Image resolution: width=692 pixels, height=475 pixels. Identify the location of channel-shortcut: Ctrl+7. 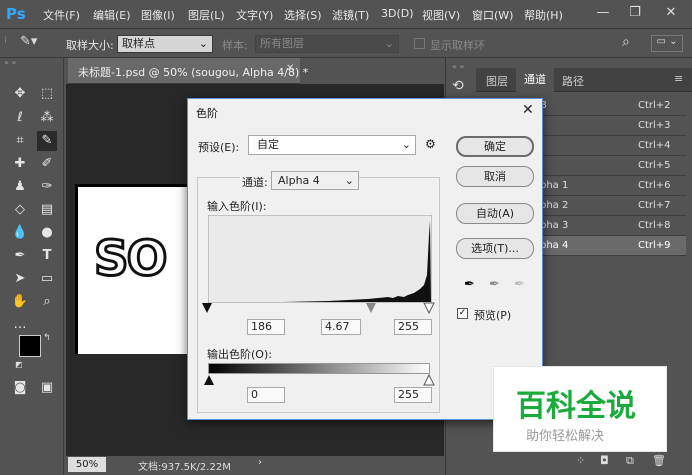
(654, 205).